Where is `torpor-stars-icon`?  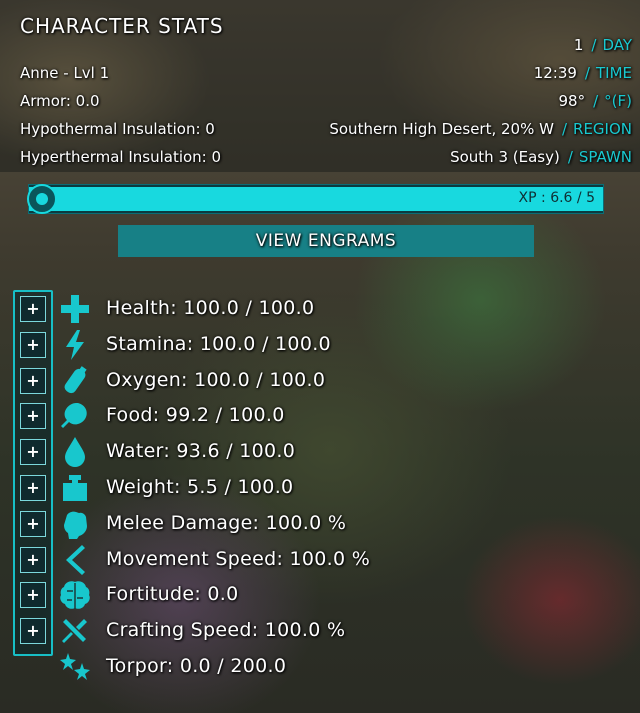 torpor-stars-icon is located at coordinates (75, 667).